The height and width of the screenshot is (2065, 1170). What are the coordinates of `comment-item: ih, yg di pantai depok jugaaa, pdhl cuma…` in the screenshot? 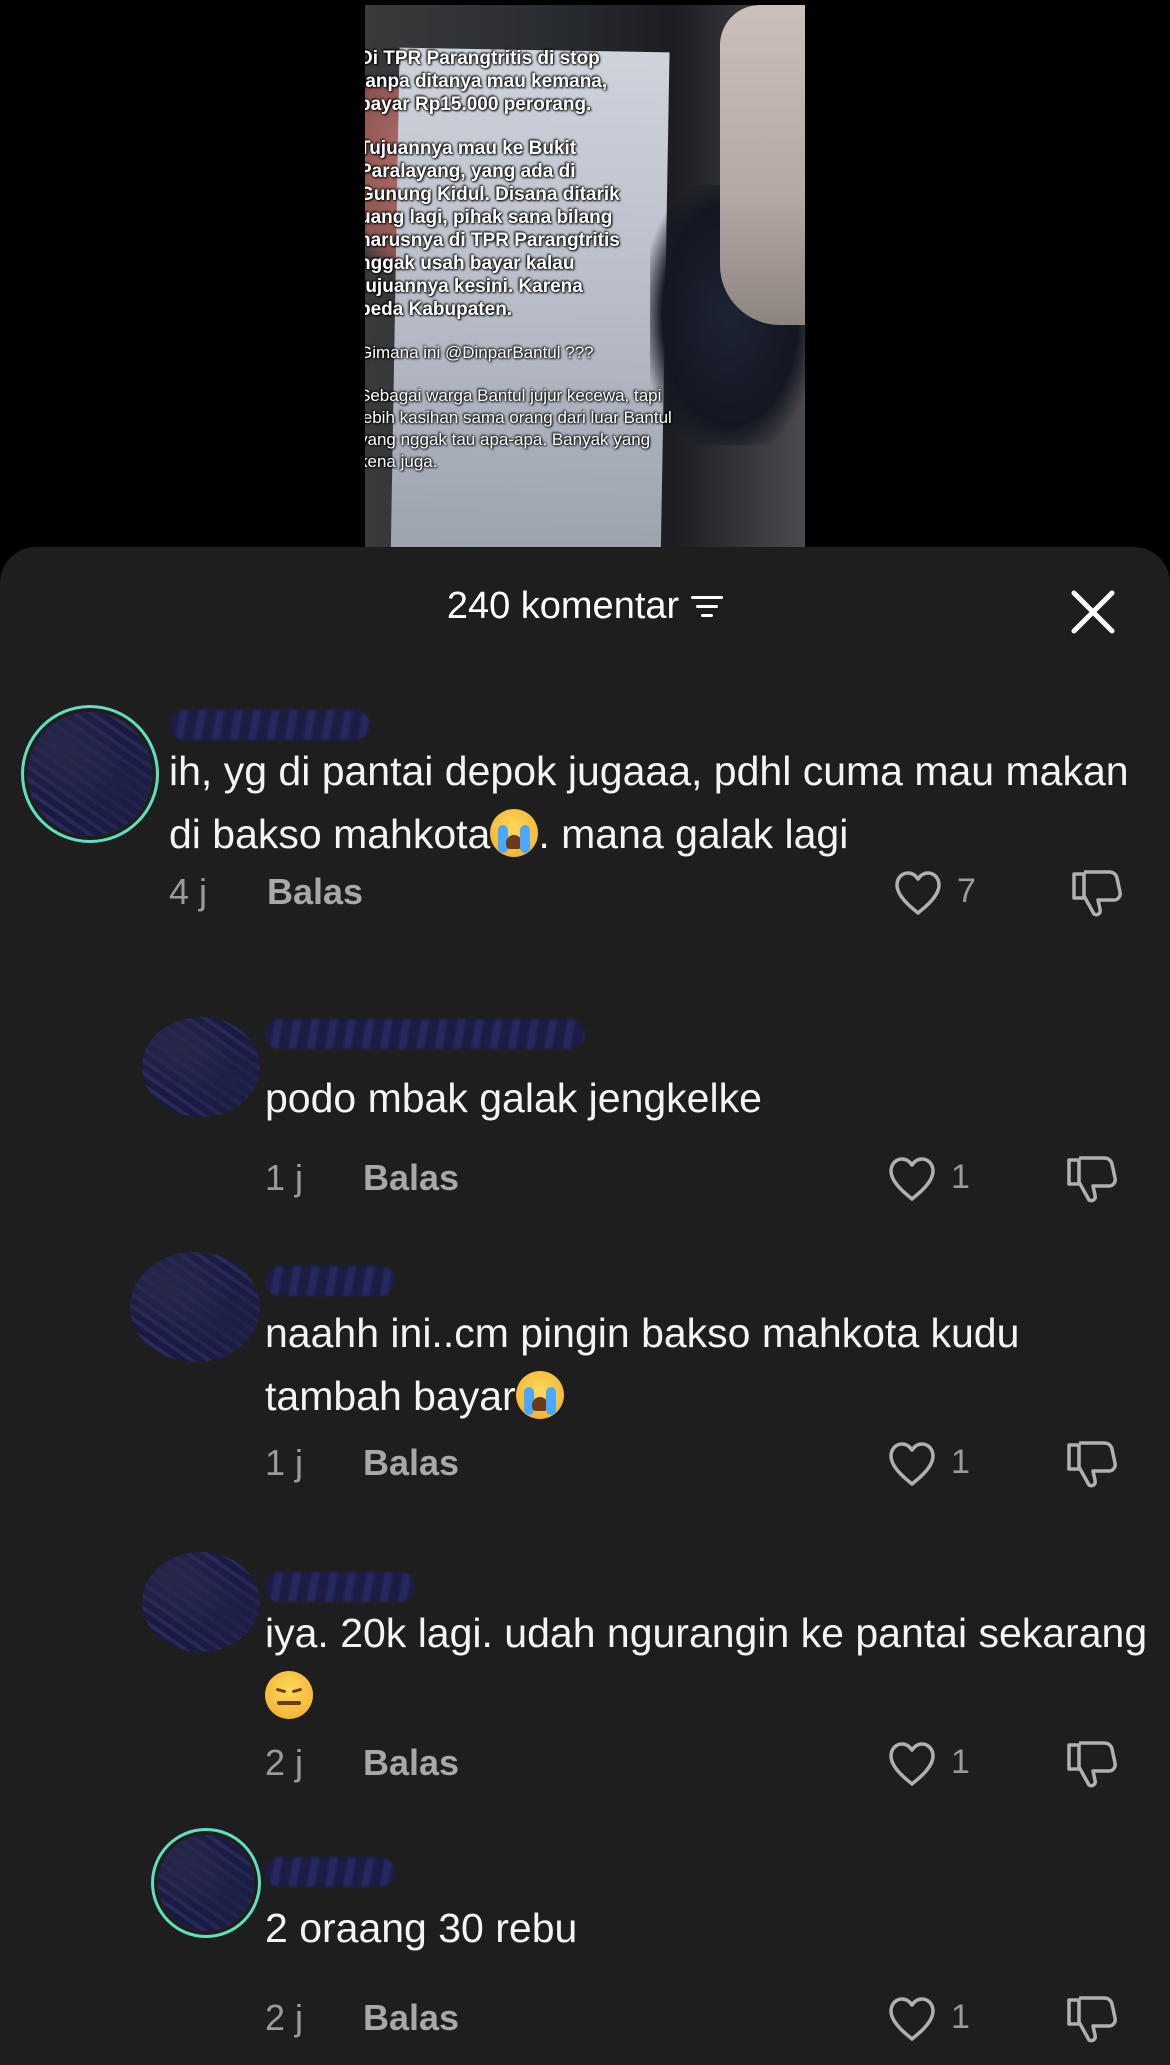 It's located at (585, 807).